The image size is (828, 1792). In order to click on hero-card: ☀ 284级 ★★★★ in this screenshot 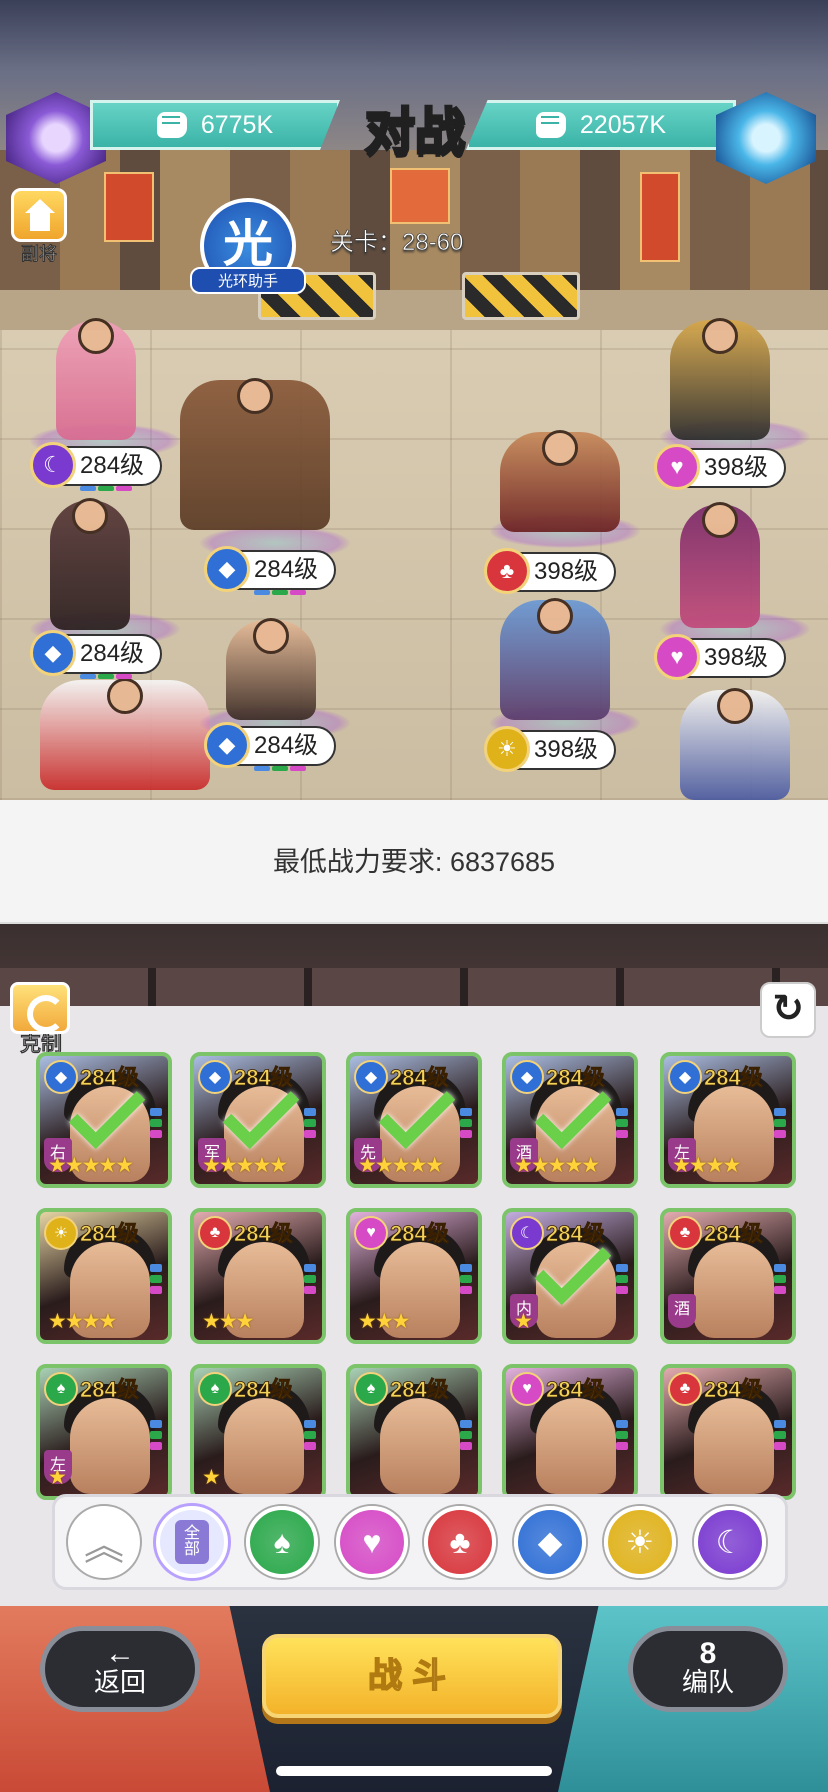, I will do `click(104, 1276)`.